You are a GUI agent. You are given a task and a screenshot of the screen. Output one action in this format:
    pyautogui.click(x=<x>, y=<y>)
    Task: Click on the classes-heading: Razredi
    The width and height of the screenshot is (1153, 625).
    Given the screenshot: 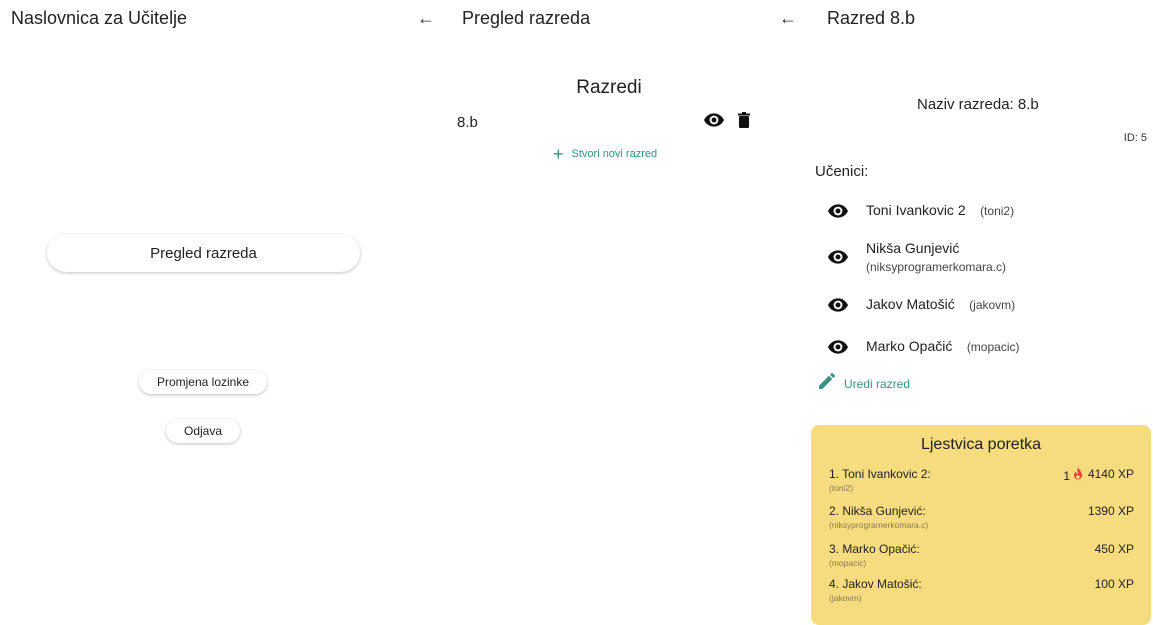 What is the action you would take?
    pyautogui.click(x=609, y=87)
    